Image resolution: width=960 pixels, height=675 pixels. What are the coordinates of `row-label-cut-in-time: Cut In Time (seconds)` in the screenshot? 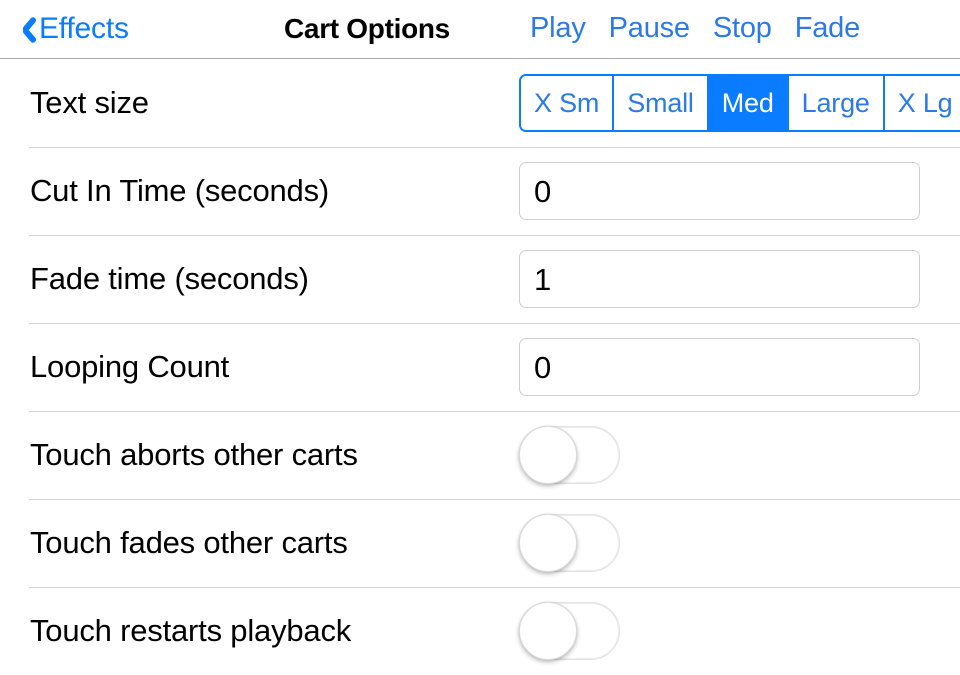 It's located at (180, 190).